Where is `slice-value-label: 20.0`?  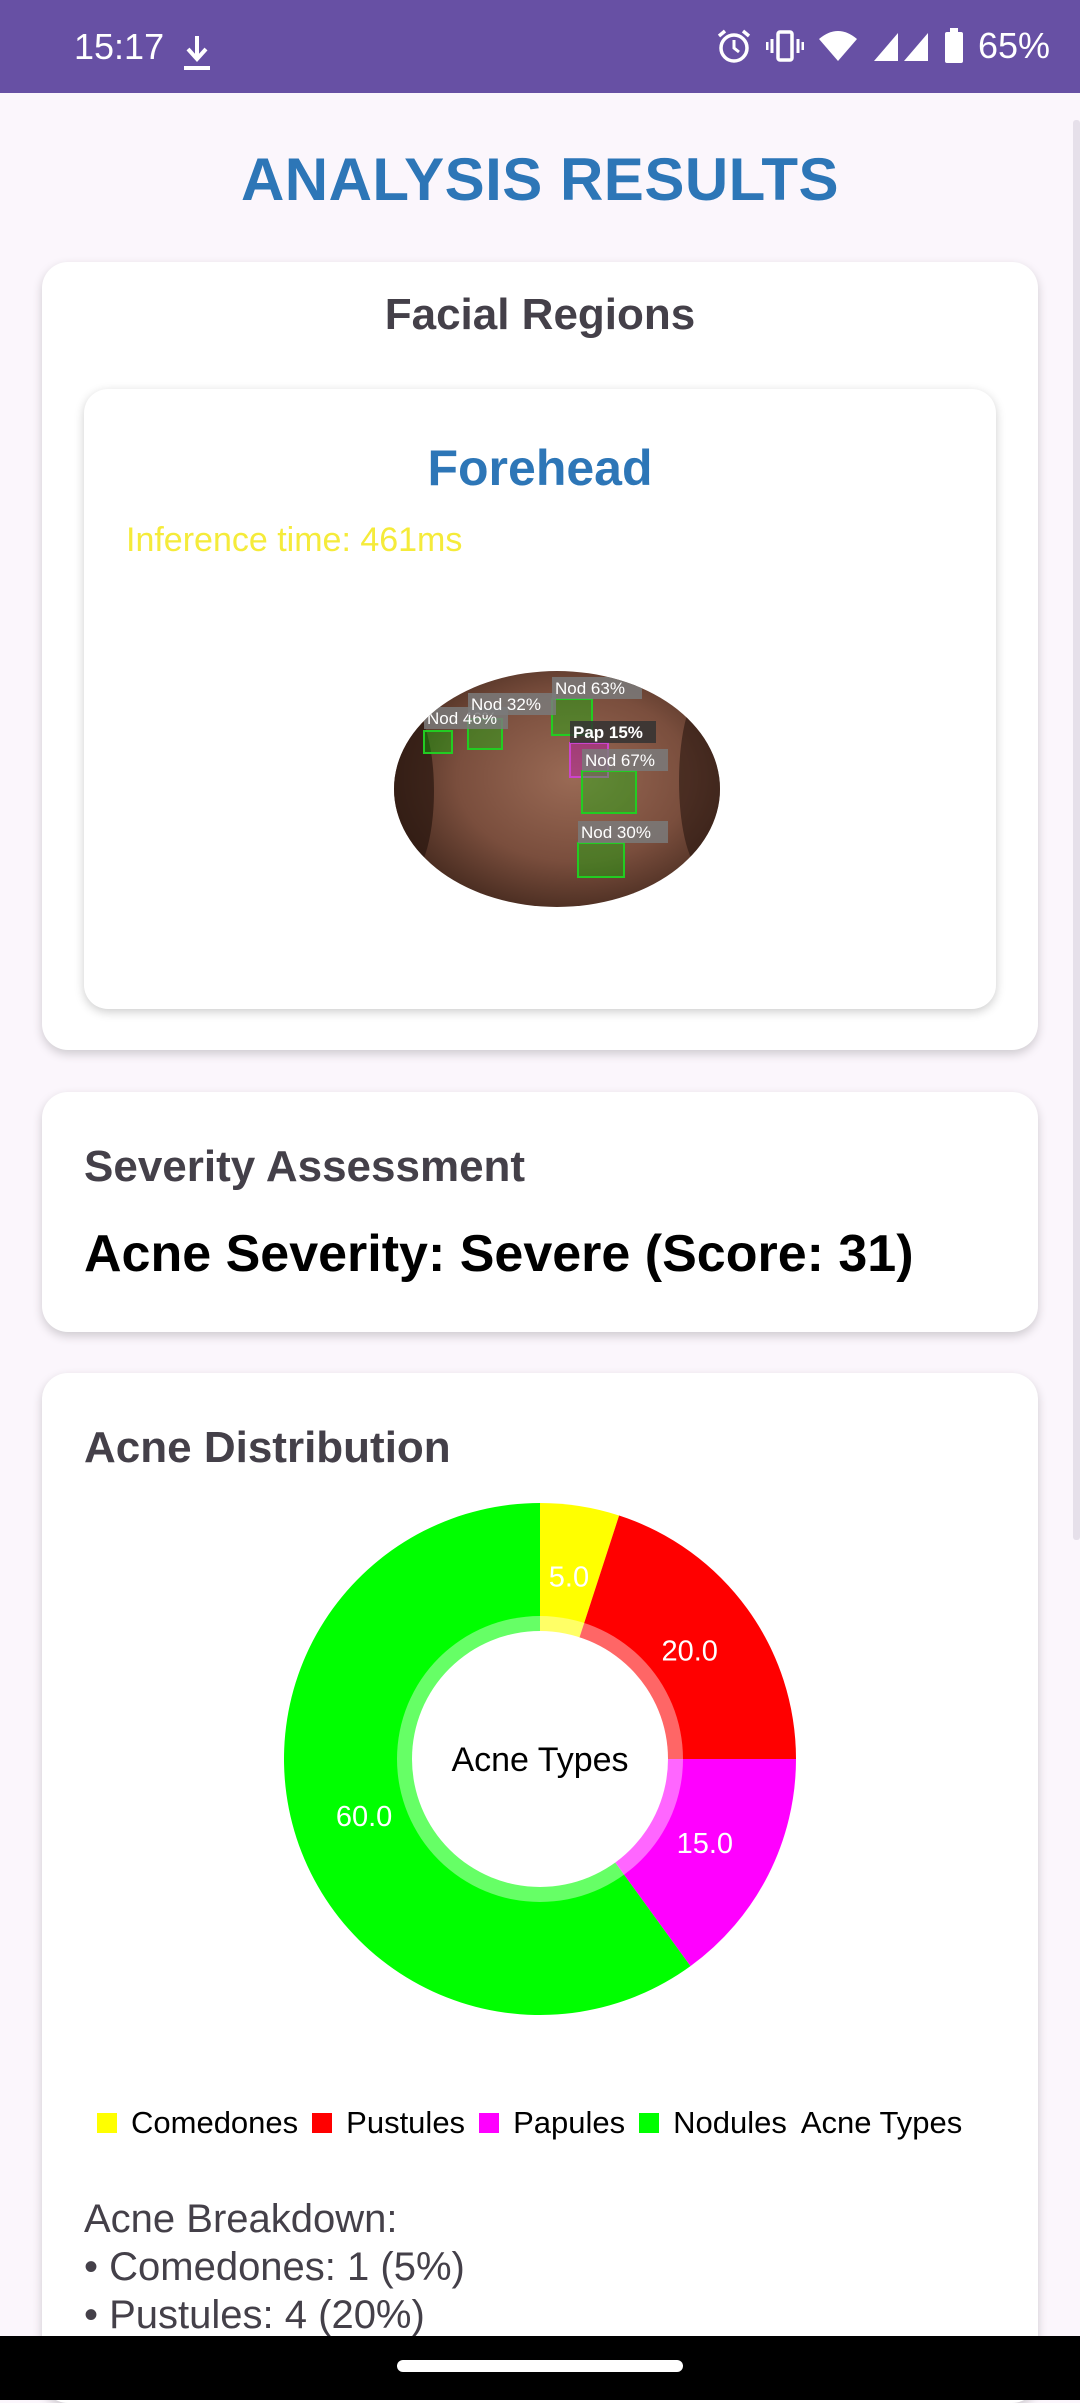 slice-value-label: 20.0 is located at coordinates (689, 1651).